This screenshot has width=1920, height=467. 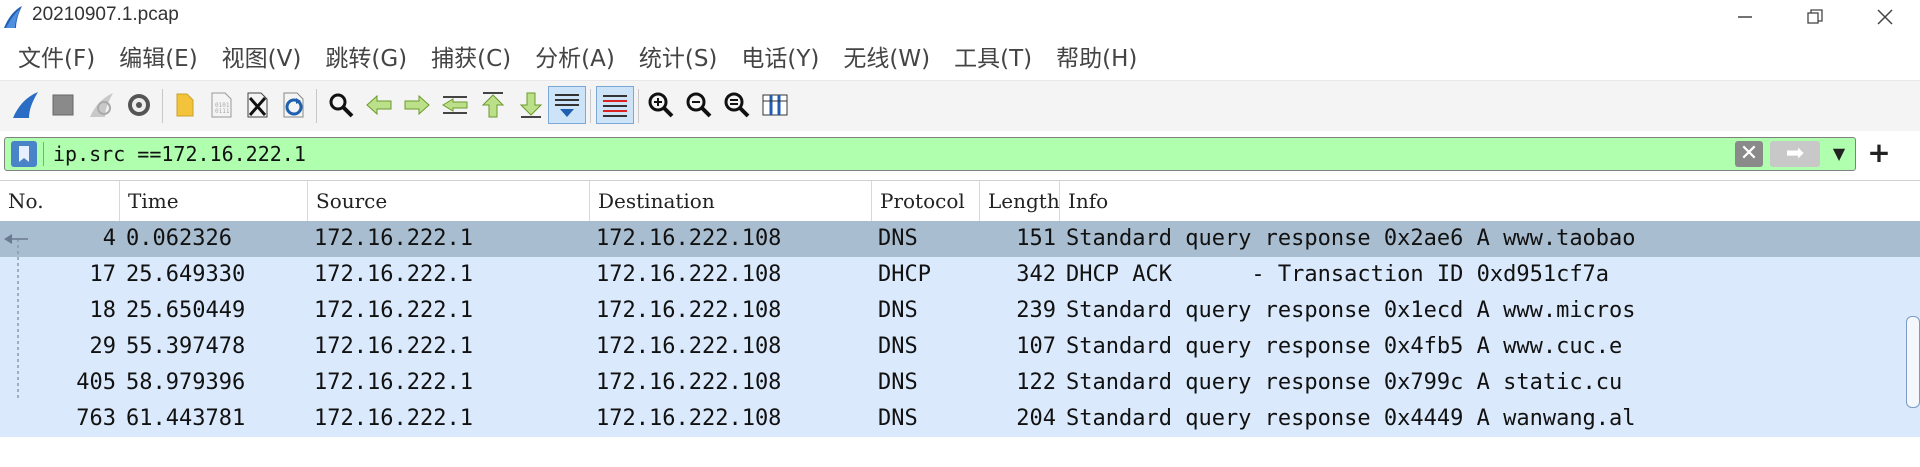 I want to click on back-icon, so click(x=379, y=105).